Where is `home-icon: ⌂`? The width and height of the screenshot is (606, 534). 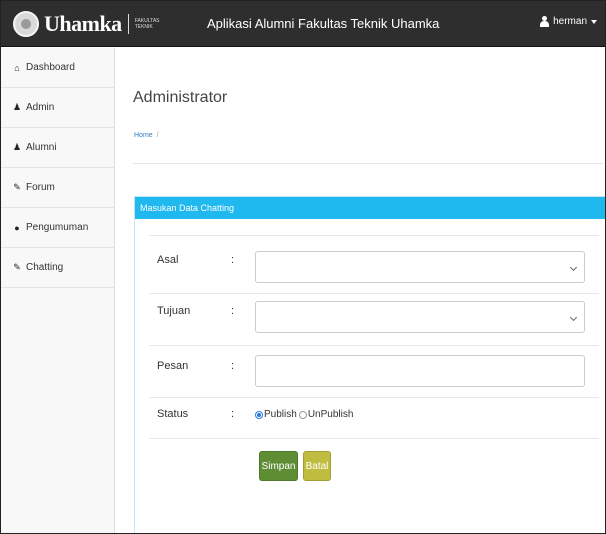
home-icon: ⌂ is located at coordinates (17, 67).